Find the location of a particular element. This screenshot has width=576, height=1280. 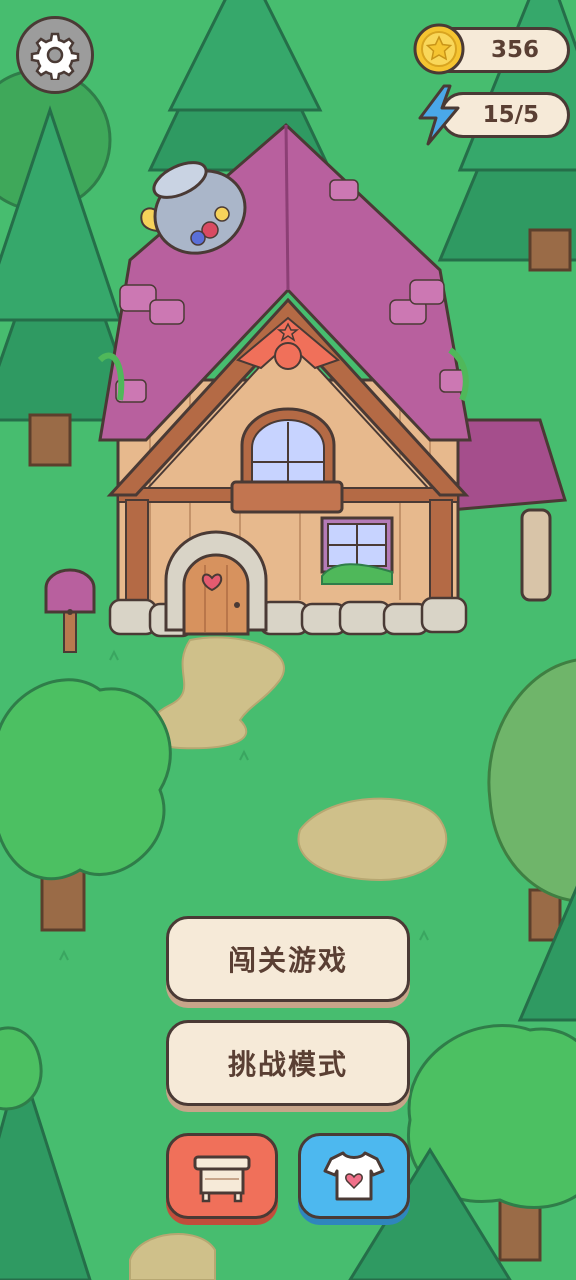

wardrobe-button is located at coordinates (354, 1176).